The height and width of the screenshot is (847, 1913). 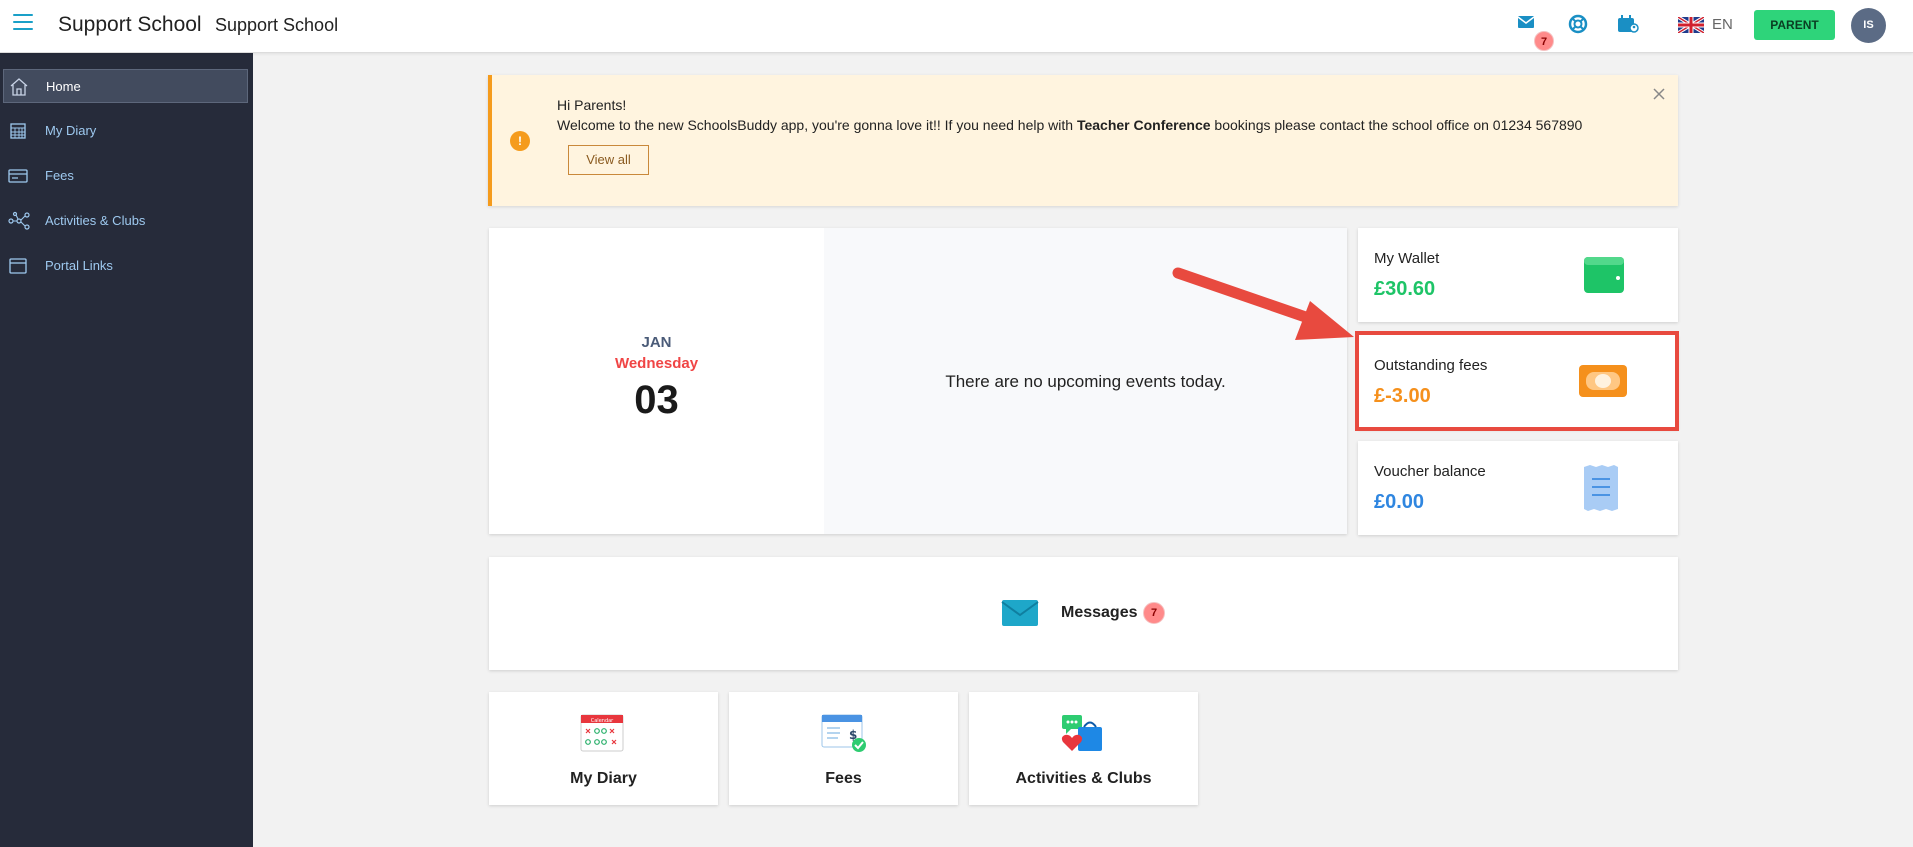 I want to click on calendar-grid-icon, so click(x=18, y=131).